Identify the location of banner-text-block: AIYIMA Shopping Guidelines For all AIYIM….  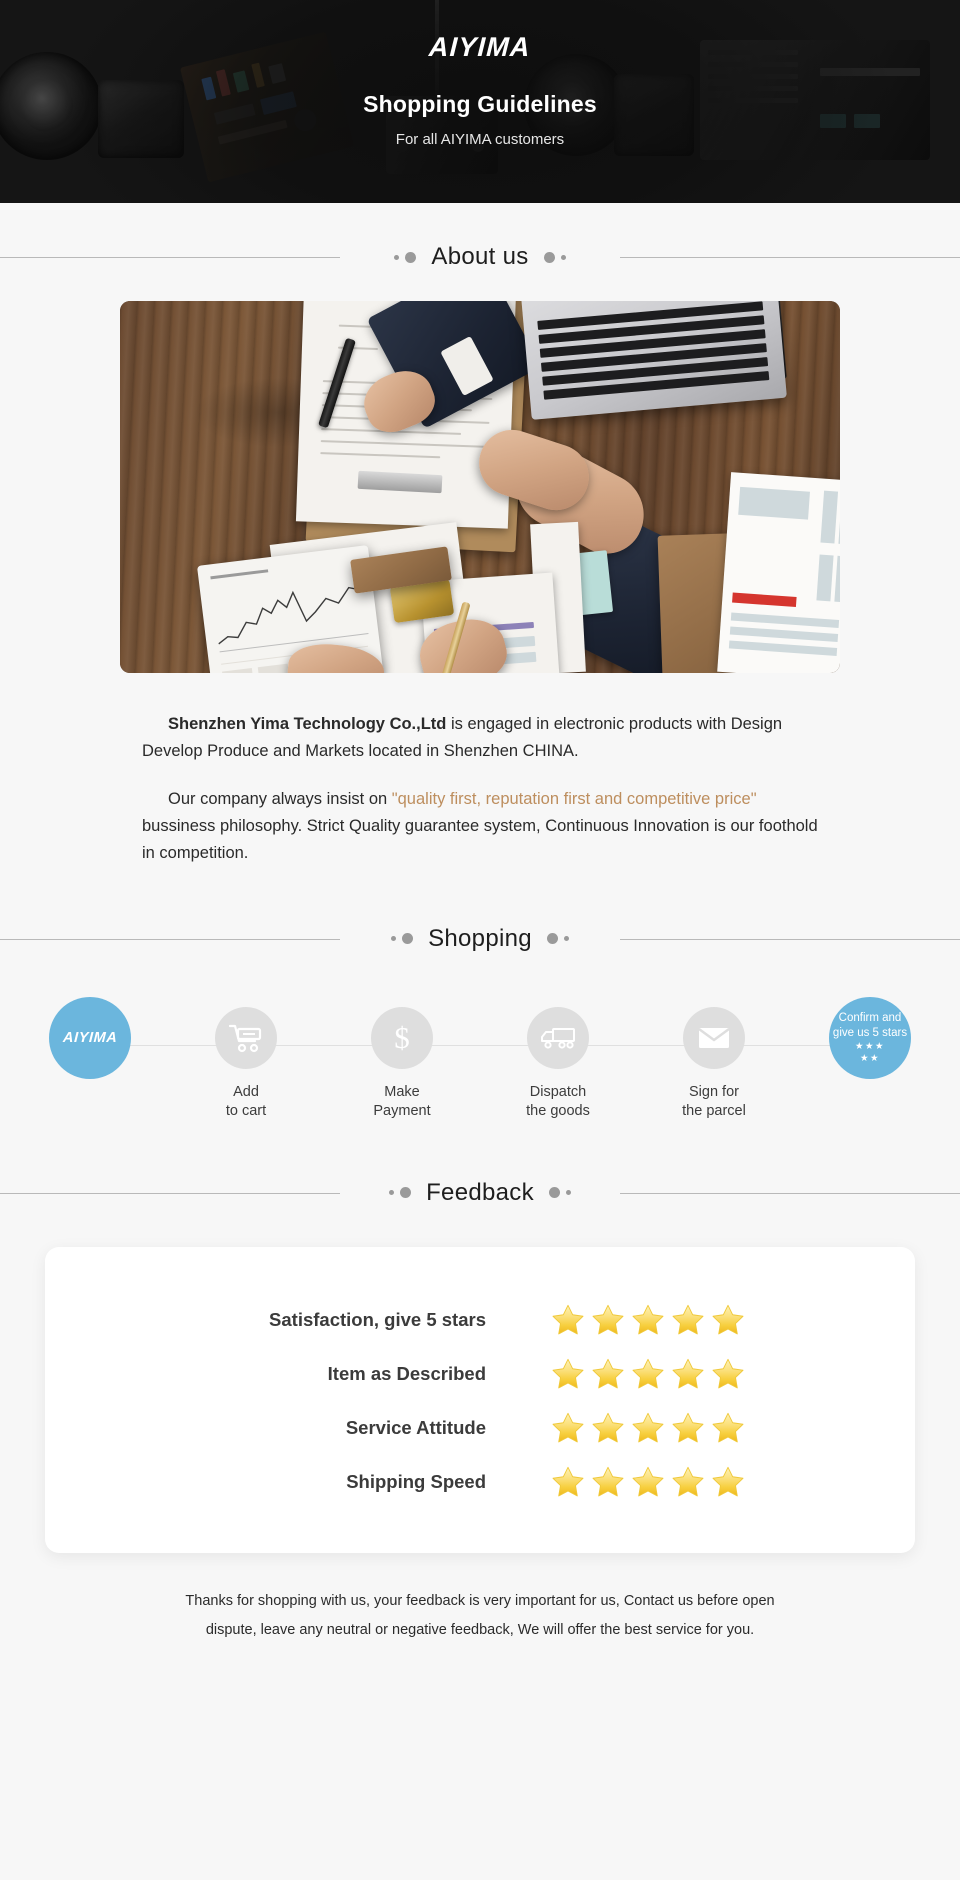
(480, 101).